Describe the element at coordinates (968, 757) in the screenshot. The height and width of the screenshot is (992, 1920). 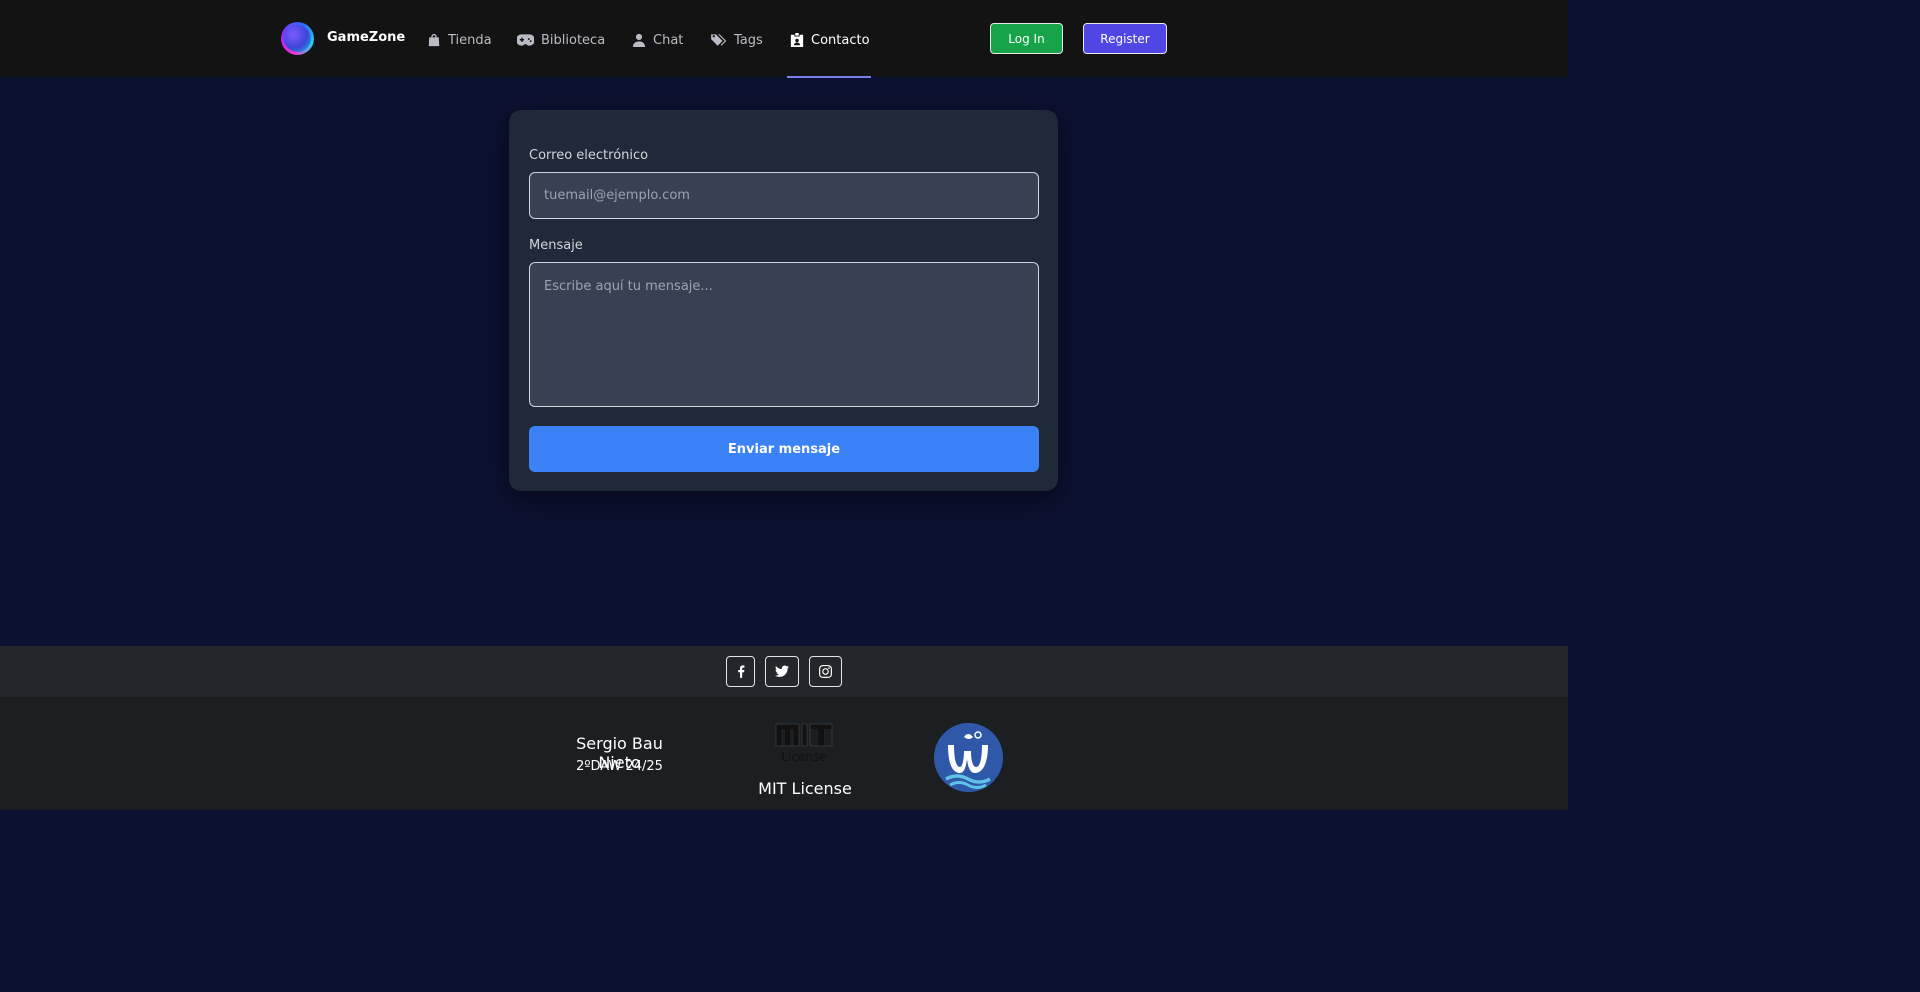
I see `school-logo` at that location.